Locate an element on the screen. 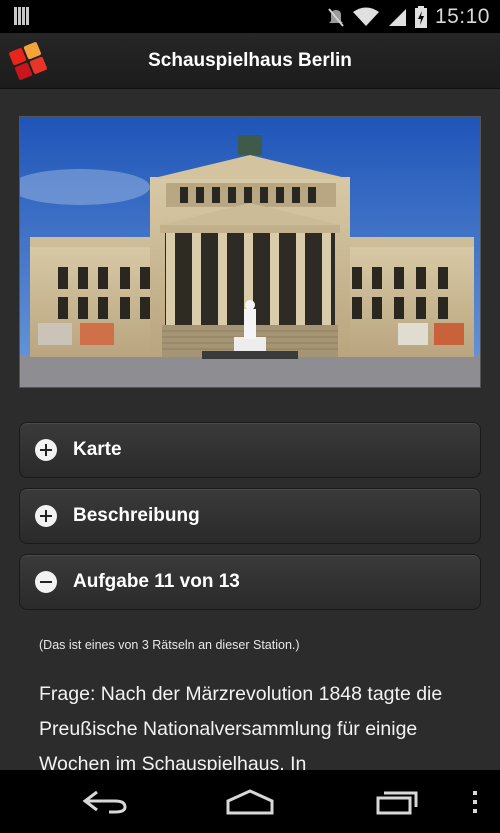 Image resolution: width=500 pixels, height=833 pixels. accordion-label: Aufgabe 11 von 13 is located at coordinates (156, 581).